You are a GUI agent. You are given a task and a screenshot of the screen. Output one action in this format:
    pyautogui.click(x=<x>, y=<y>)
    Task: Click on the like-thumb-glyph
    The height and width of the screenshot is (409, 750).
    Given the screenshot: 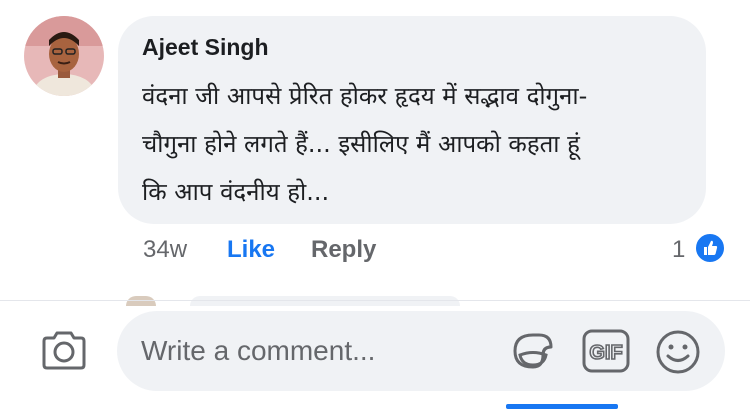 What is the action you would take?
    pyautogui.click(x=711, y=247)
    